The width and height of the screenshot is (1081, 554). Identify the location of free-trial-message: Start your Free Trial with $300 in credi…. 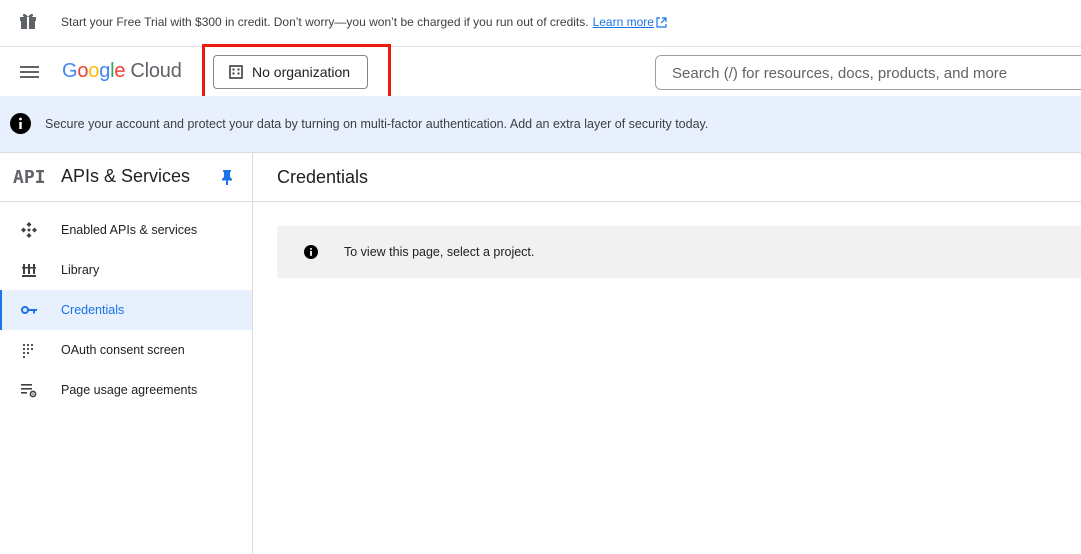
(325, 22).